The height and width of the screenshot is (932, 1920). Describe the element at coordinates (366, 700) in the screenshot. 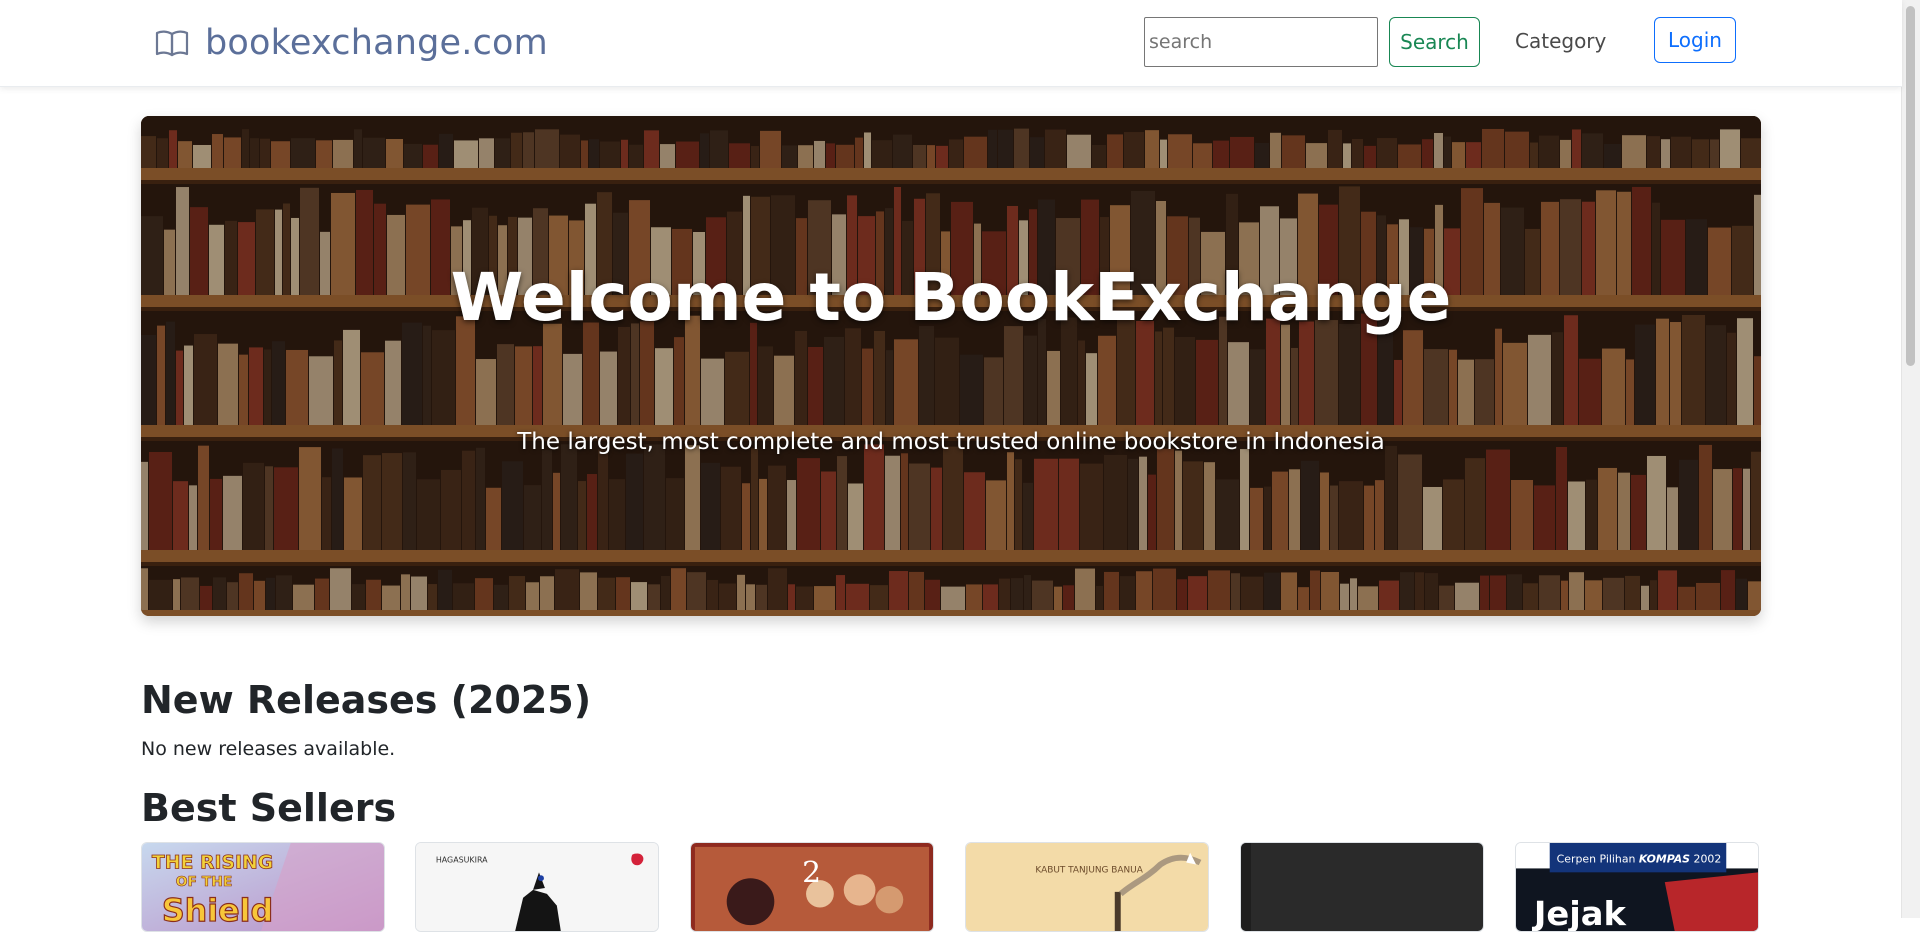

I see `new-releases-heading: New Releases (2025)` at that location.